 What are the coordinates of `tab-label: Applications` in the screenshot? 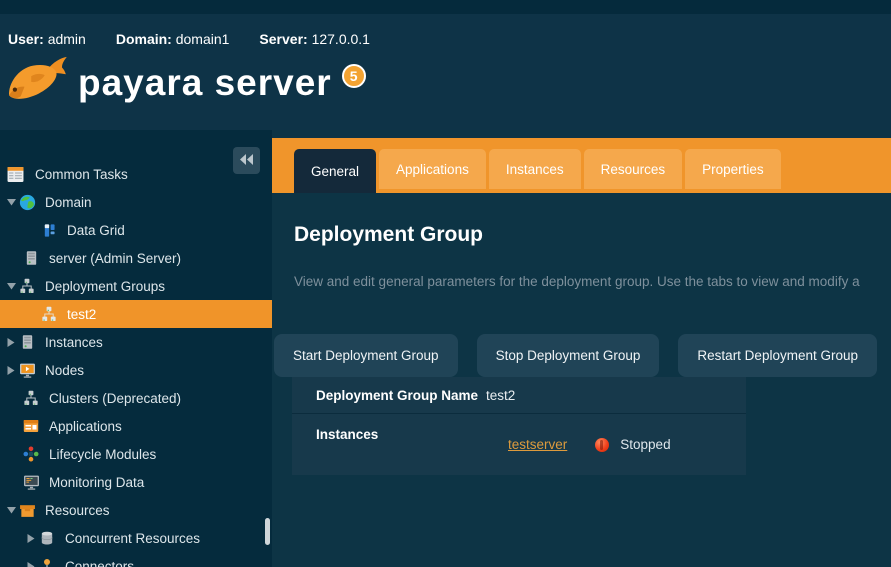 It's located at (432, 169).